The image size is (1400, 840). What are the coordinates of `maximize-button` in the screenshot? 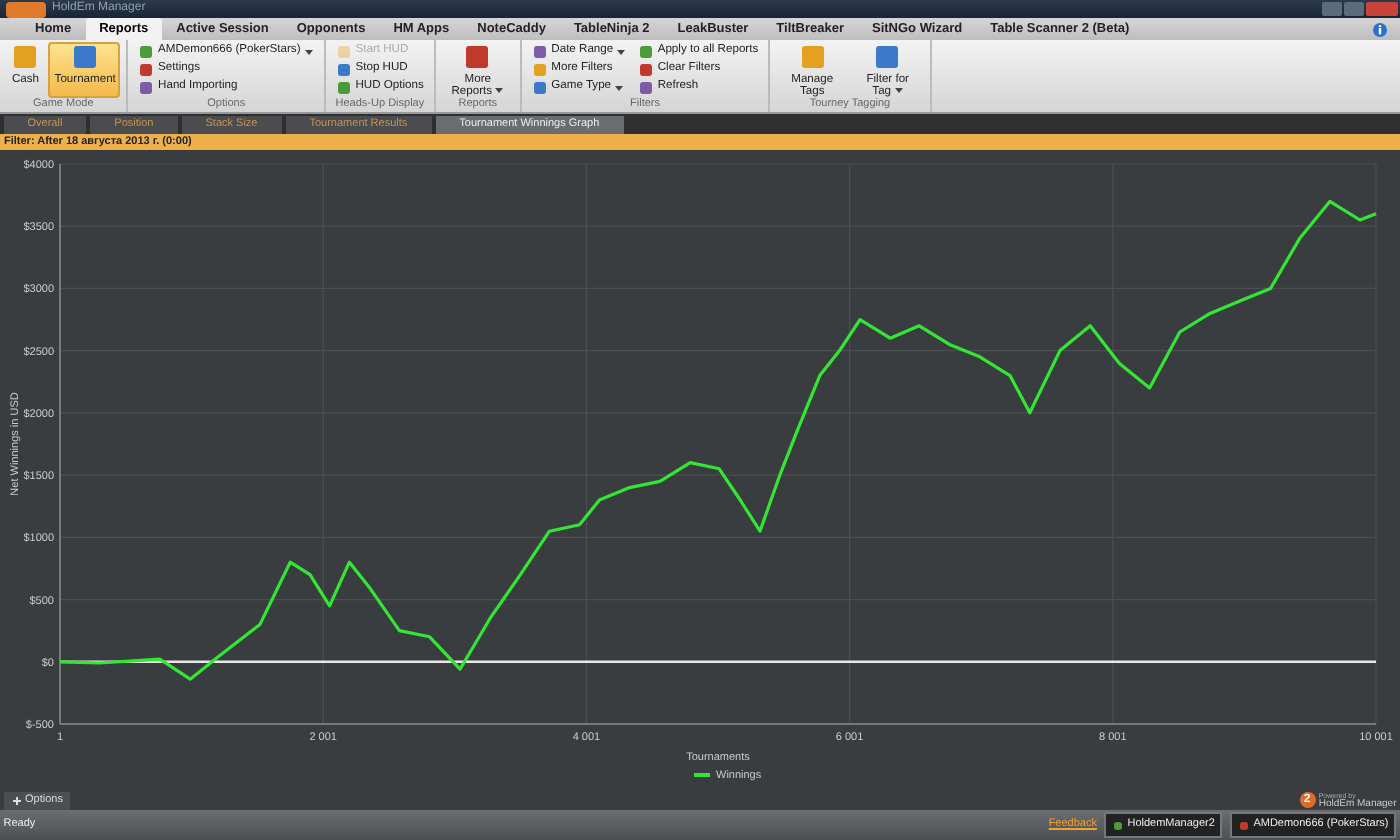 It's located at (1354, 9).